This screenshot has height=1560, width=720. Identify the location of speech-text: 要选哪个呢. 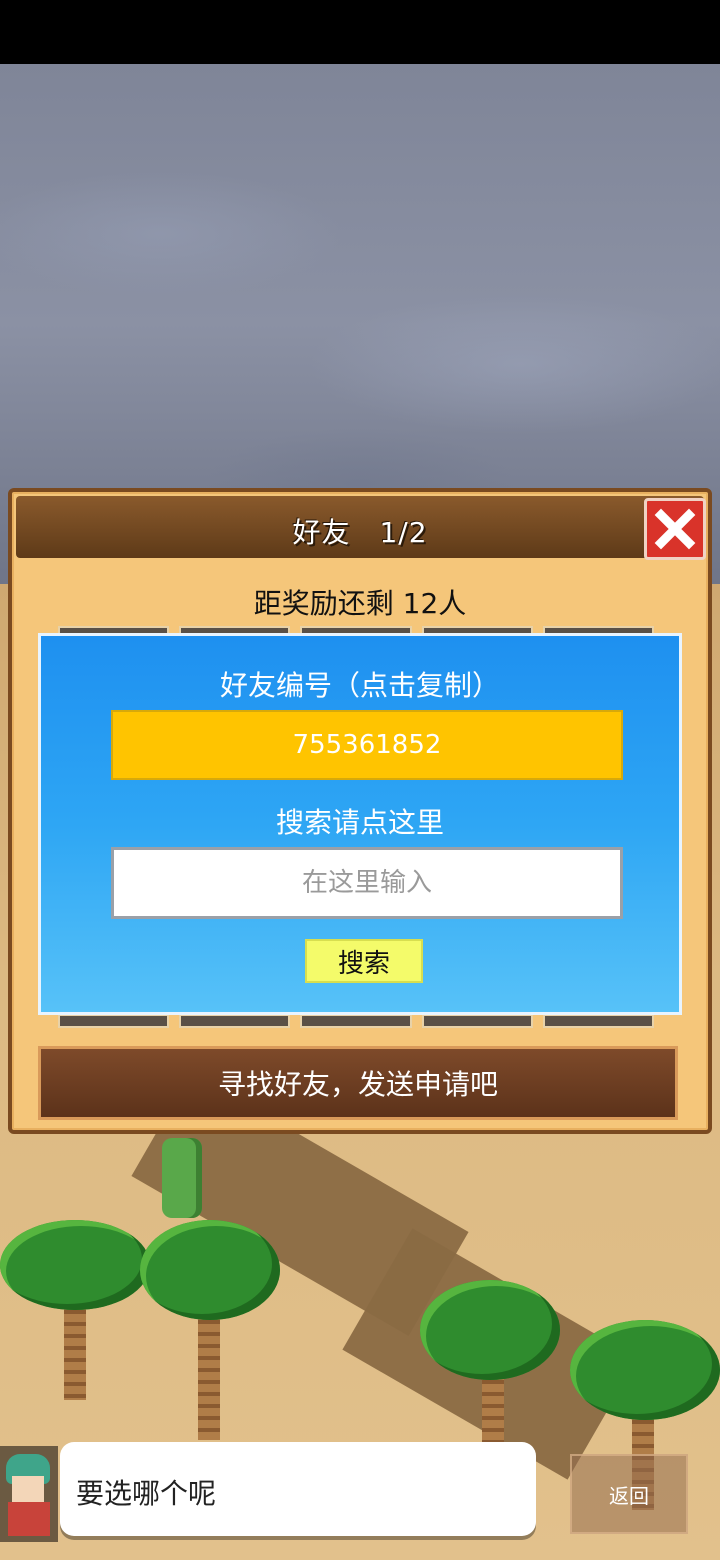
(146, 1493).